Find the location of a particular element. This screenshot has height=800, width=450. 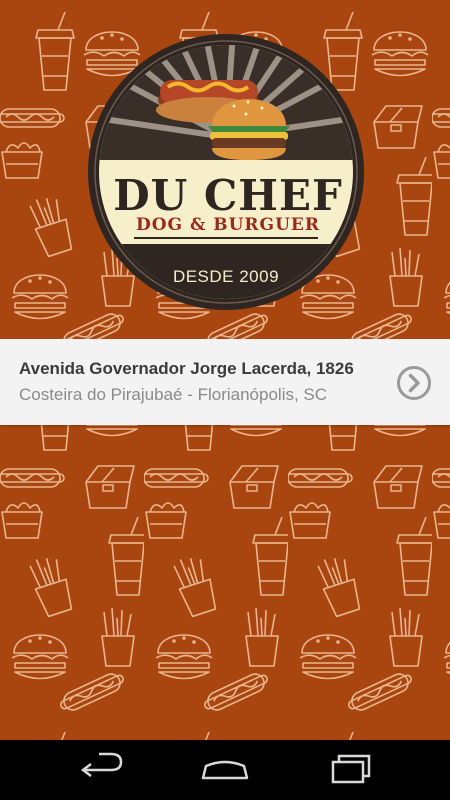

nav-home-button is located at coordinates (225, 770).